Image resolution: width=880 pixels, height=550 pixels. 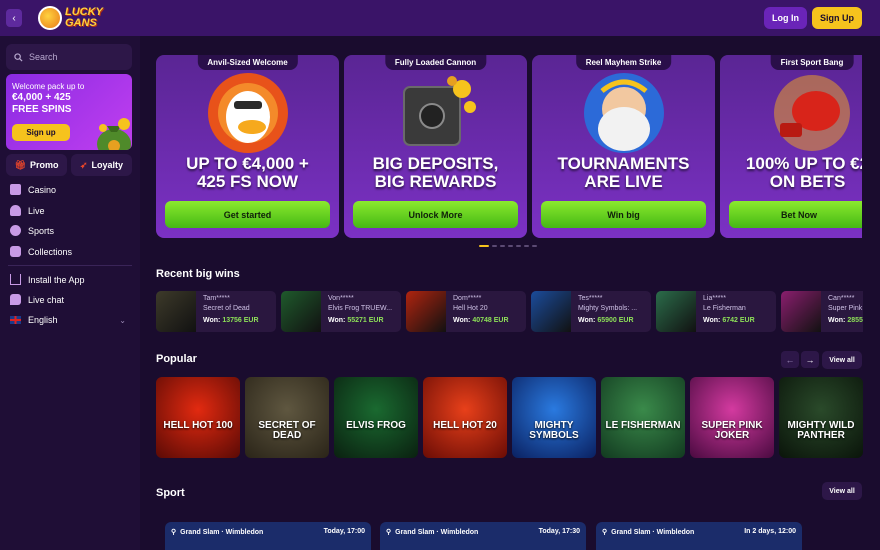 I want to click on promo-signup-button: Sign up, so click(x=41, y=132).